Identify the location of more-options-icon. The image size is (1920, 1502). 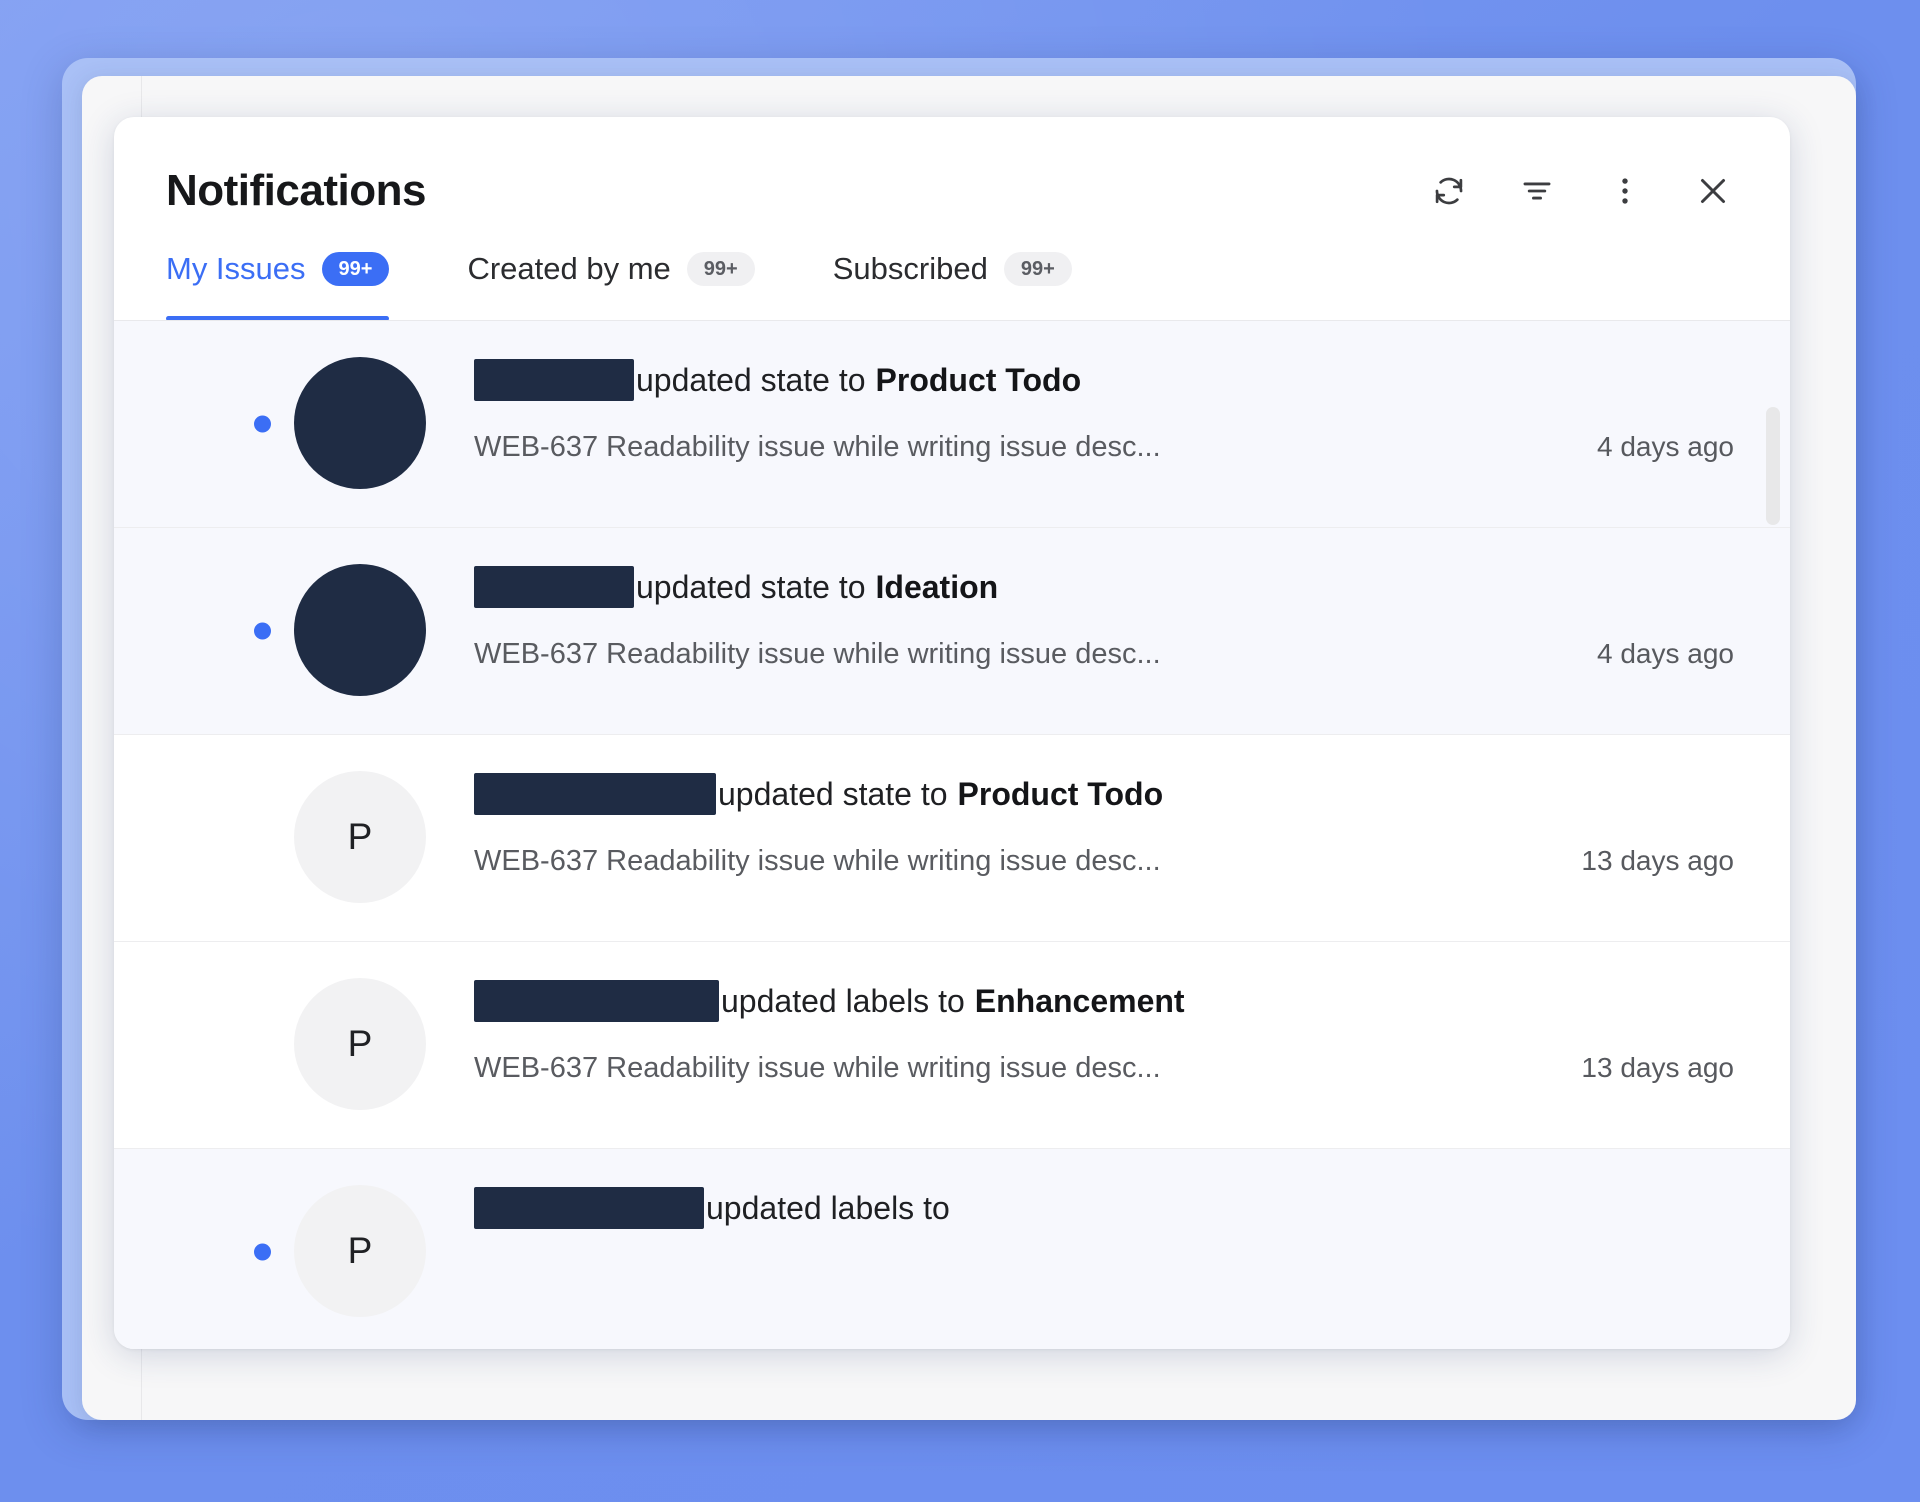
(1625, 191).